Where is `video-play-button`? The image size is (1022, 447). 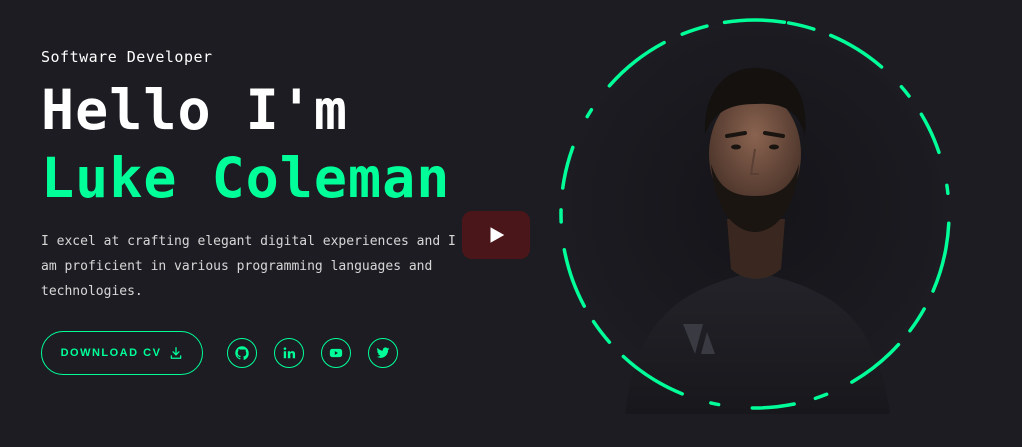
video-play-button is located at coordinates (496, 235).